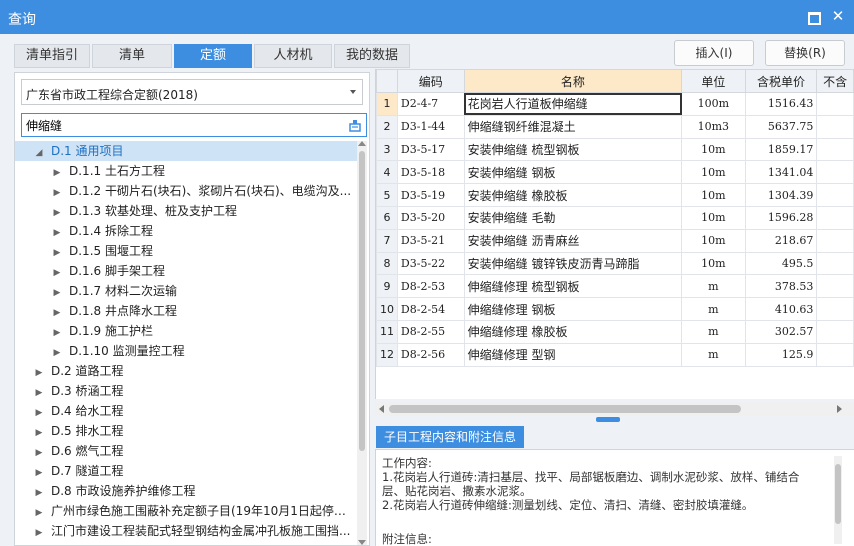 The image size is (854, 546). I want to click on cell-code: D3-5-17, so click(430, 149).